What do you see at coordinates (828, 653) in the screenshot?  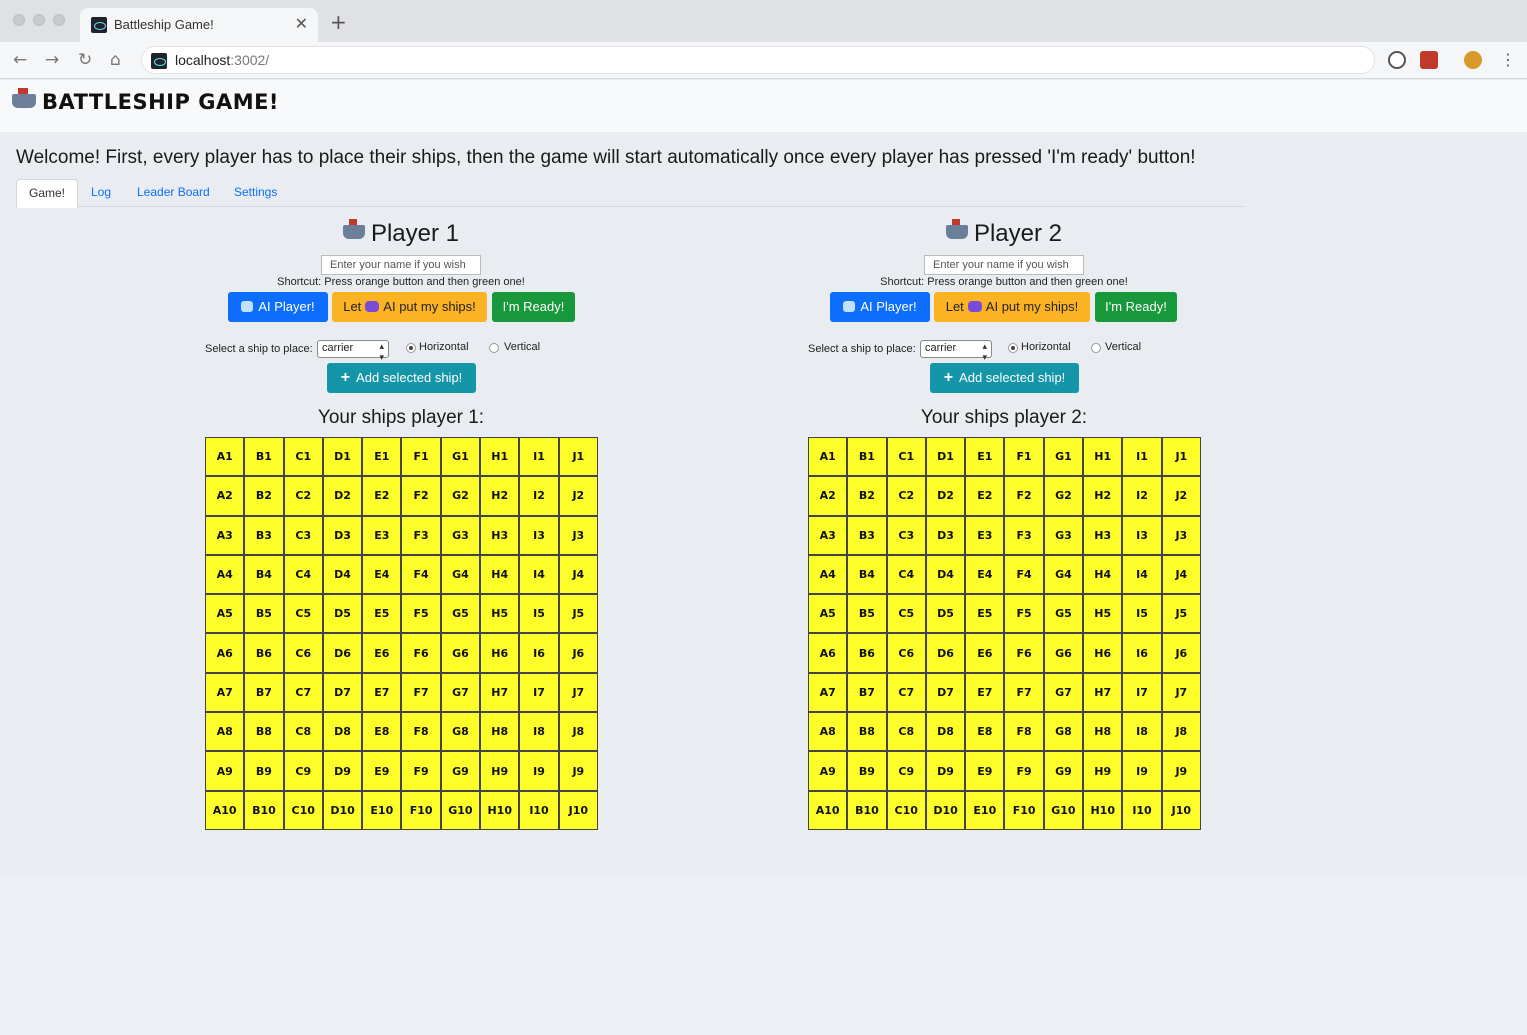 I see `grid-cell: A6` at bounding box center [828, 653].